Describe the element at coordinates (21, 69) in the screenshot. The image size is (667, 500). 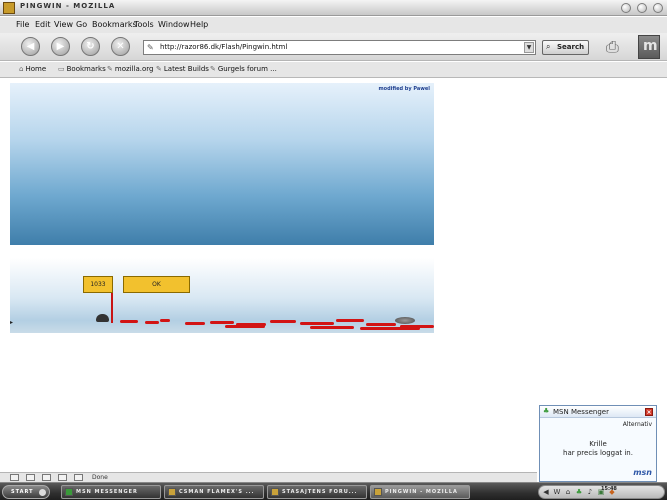
I see `home-icon: ⌂` at that location.